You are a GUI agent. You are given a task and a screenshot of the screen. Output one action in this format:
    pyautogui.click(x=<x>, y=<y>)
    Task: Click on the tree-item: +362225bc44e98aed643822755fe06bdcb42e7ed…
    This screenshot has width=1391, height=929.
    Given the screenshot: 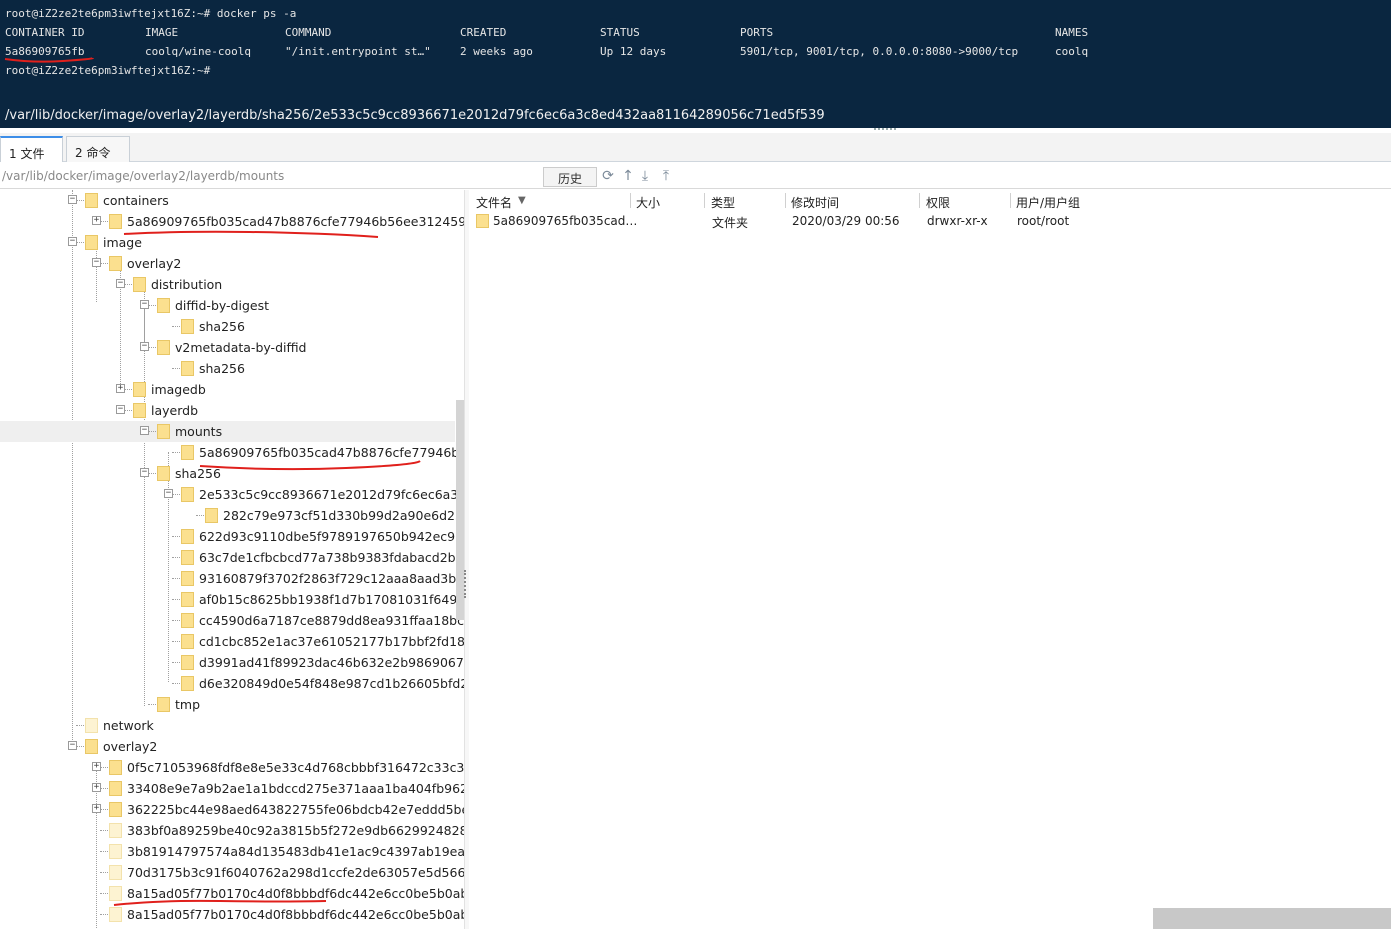 What is the action you would take?
    pyautogui.click(x=232, y=809)
    